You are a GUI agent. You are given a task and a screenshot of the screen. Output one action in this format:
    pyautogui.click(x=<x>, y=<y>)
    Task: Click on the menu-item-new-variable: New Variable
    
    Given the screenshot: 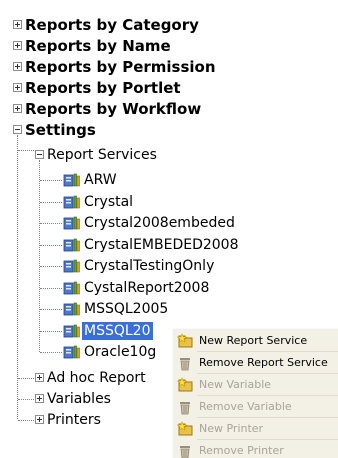 What is the action you would take?
    pyautogui.click(x=255, y=384)
    